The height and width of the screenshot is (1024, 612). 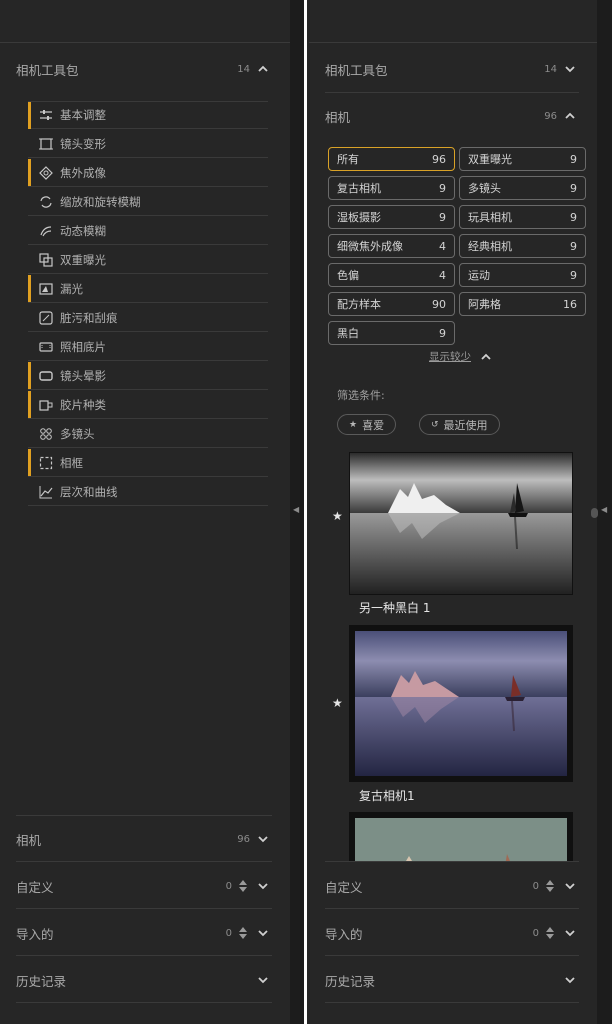 What do you see at coordinates (148, 115) in the screenshot?
I see `tool-item: 基本调整` at bounding box center [148, 115].